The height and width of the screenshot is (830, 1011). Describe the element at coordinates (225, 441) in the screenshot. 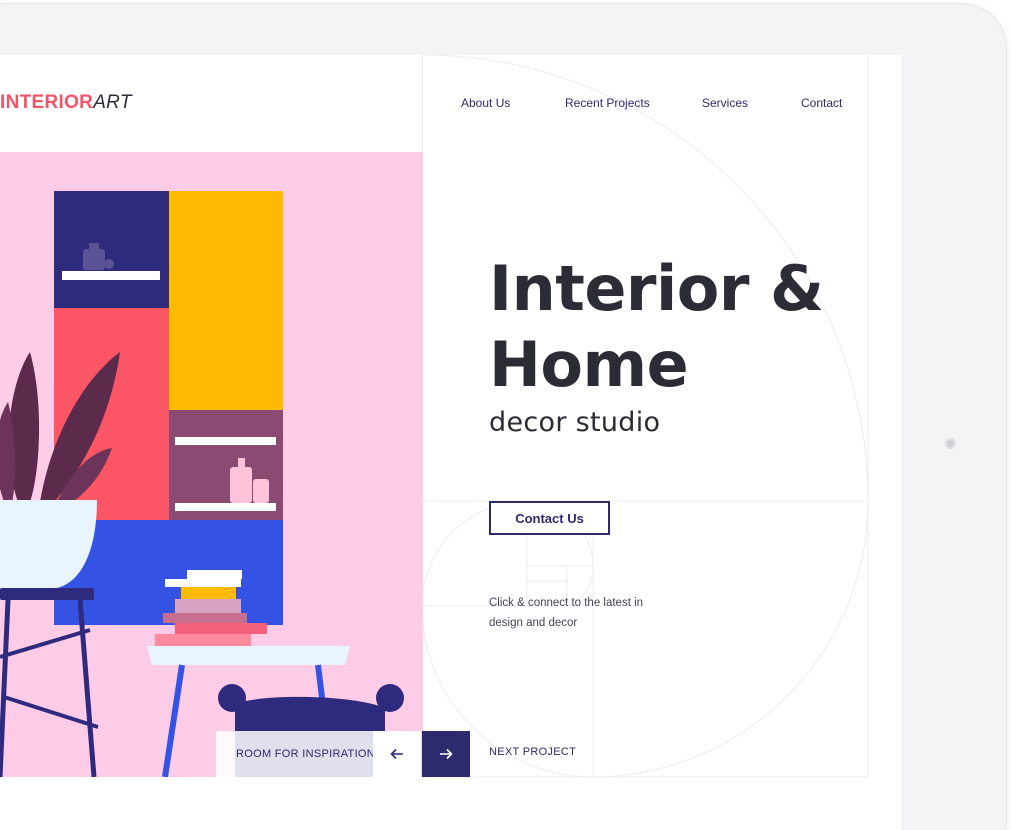

I see `shelf-middle` at that location.